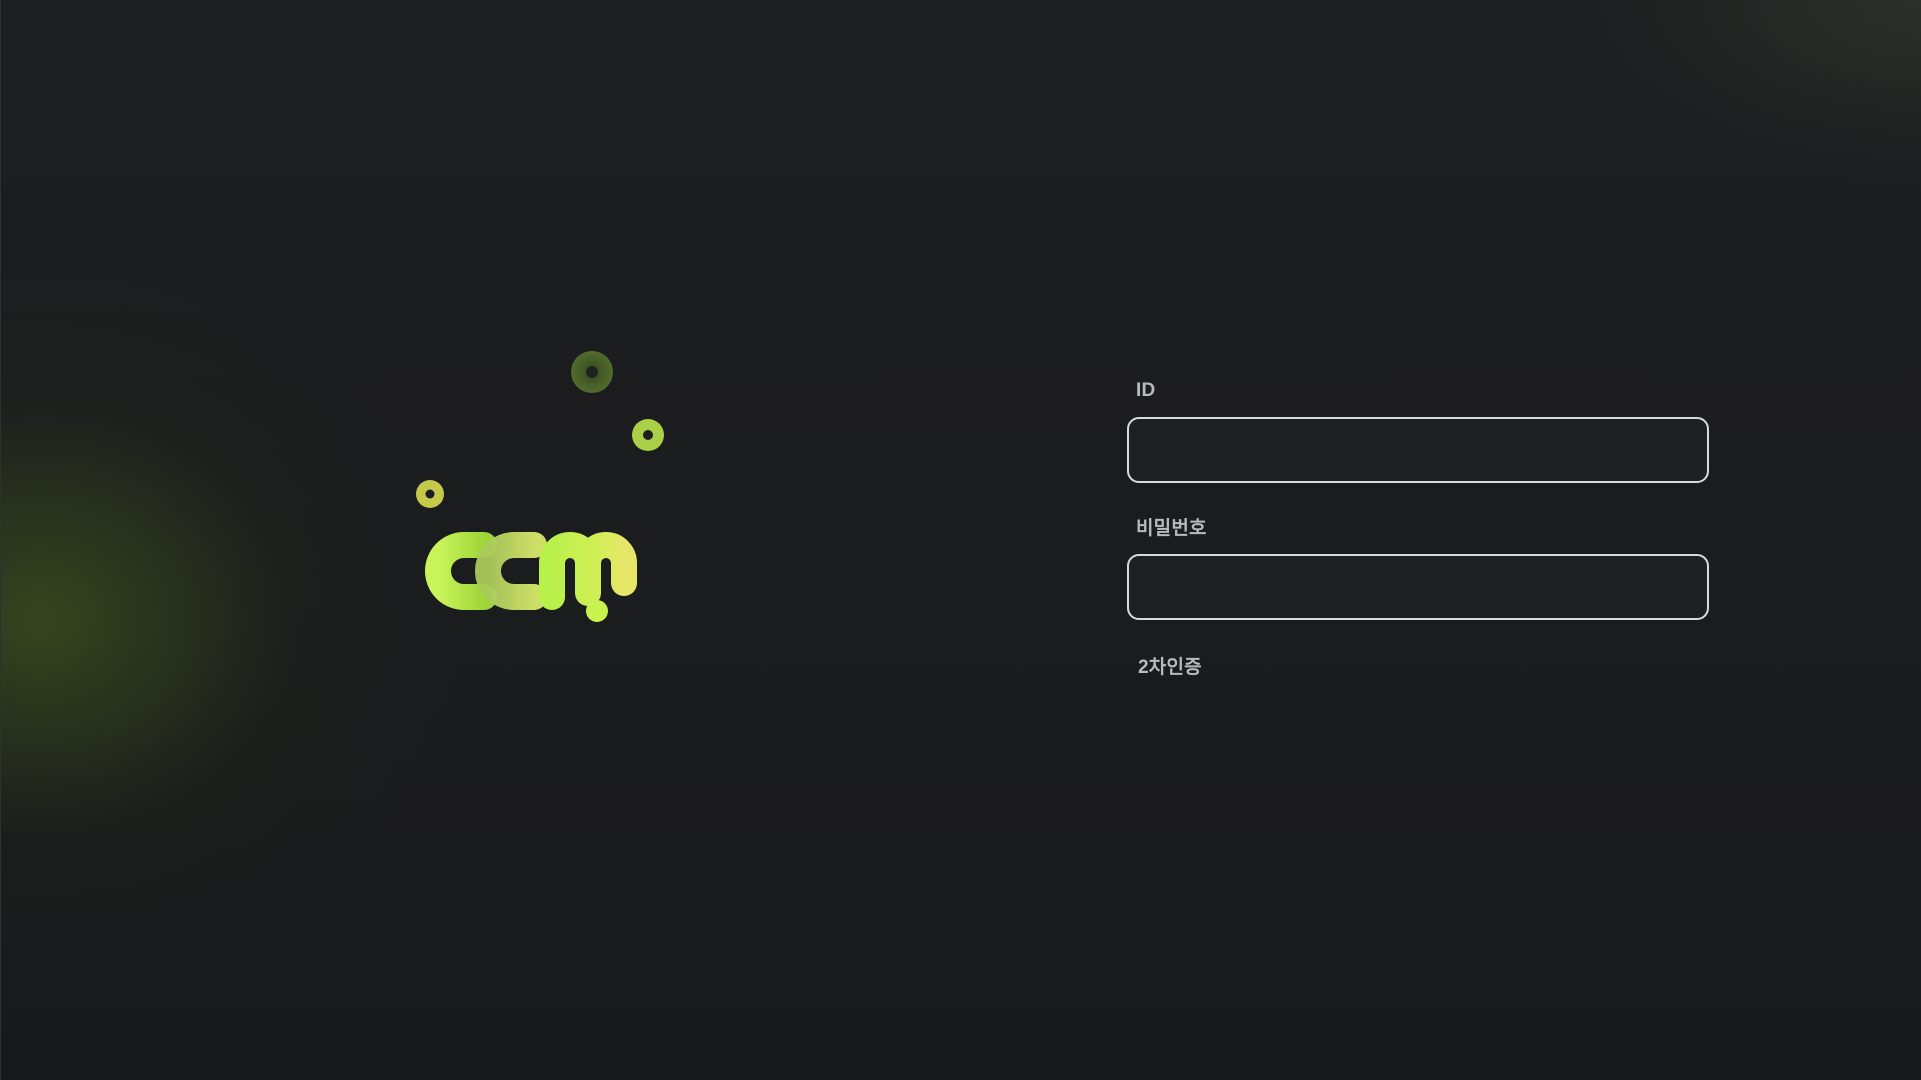 The width and height of the screenshot is (1921, 1080). What do you see at coordinates (1418, 587) in the screenshot?
I see `password-input` at bounding box center [1418, 587].